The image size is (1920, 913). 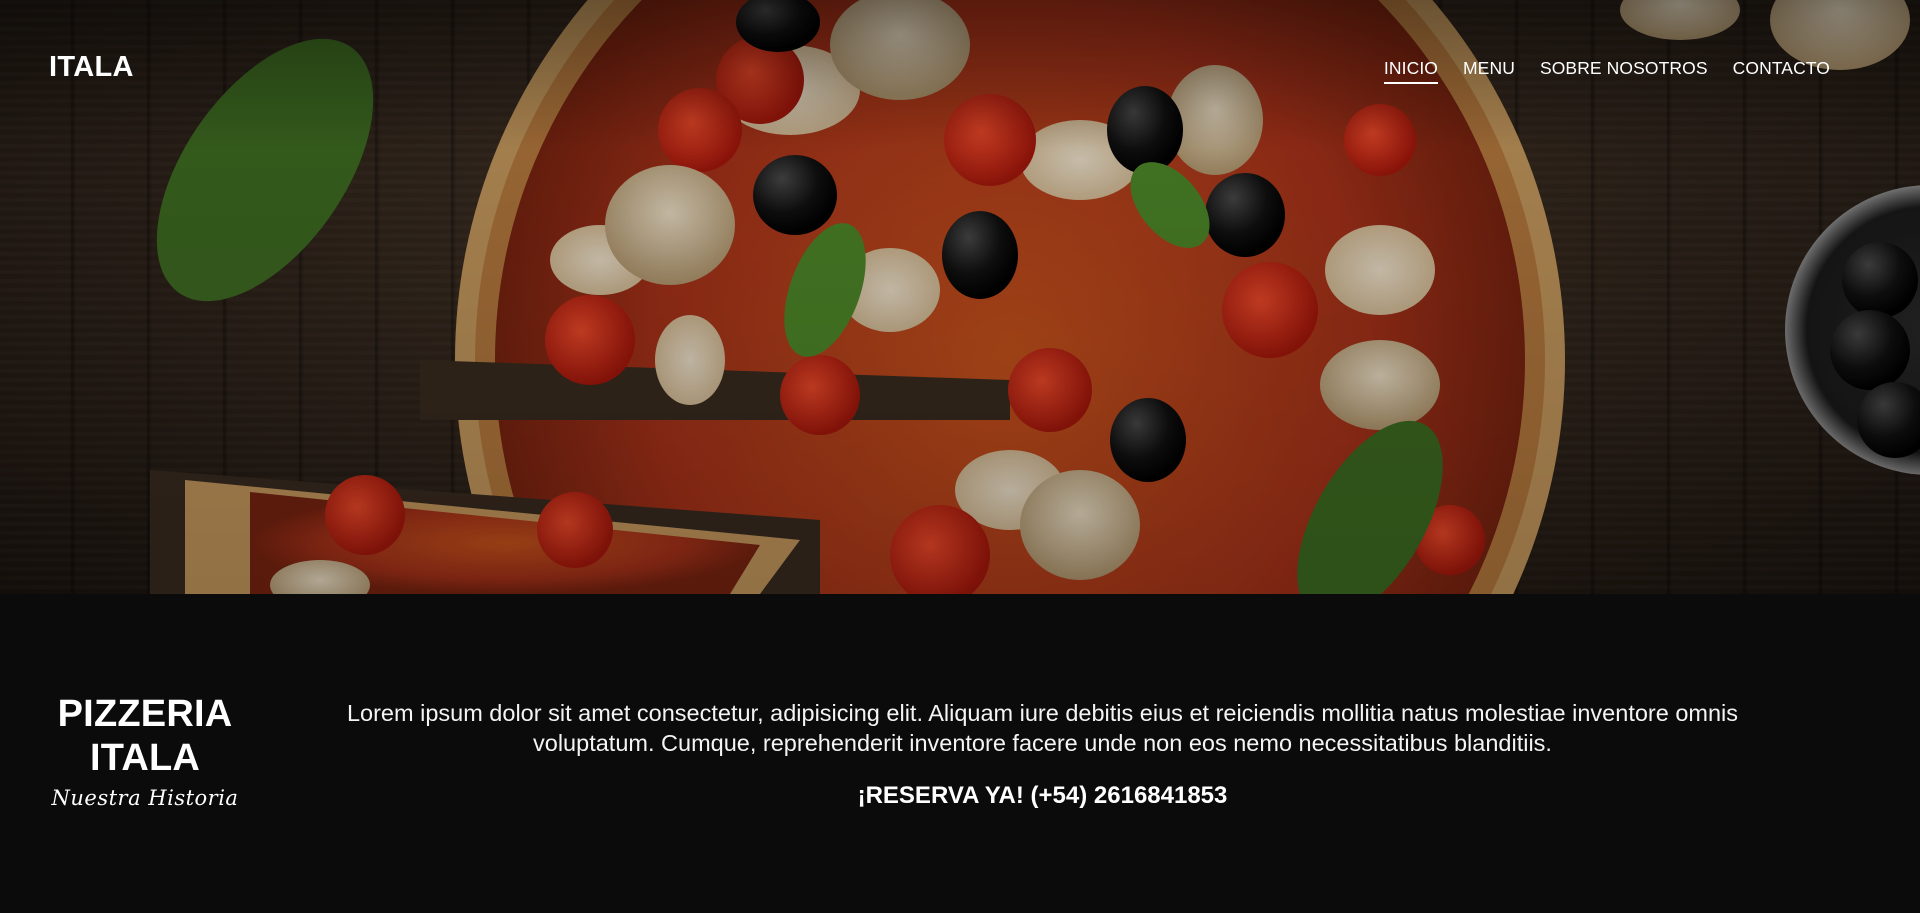 What do you see at coordinates (145, 758) in the screenshot?
I see `about-heading-line2: ITALA` at bounding box center [145, 758].